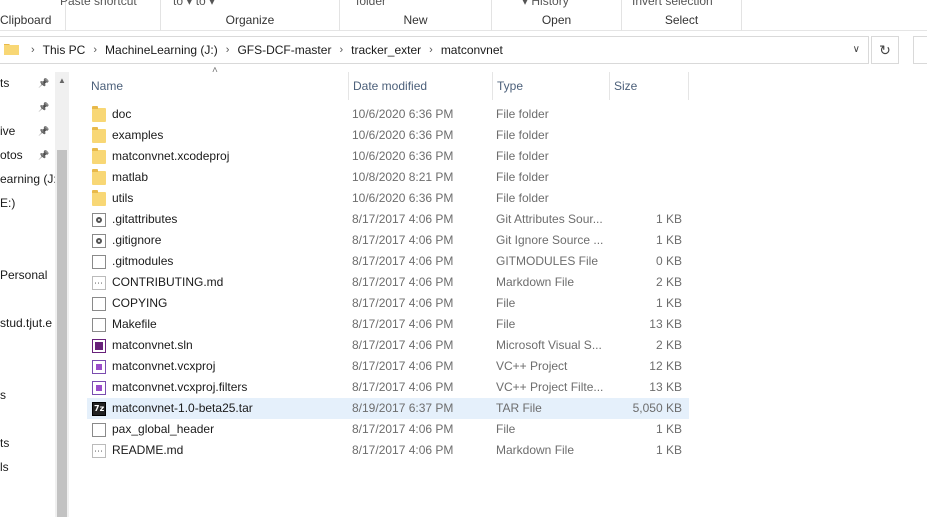 This screenshot has height=517, width=927. Describe the element at coordinates (556, 20) in the screenshot. I see `ribbon-group-label: Open` at that location.